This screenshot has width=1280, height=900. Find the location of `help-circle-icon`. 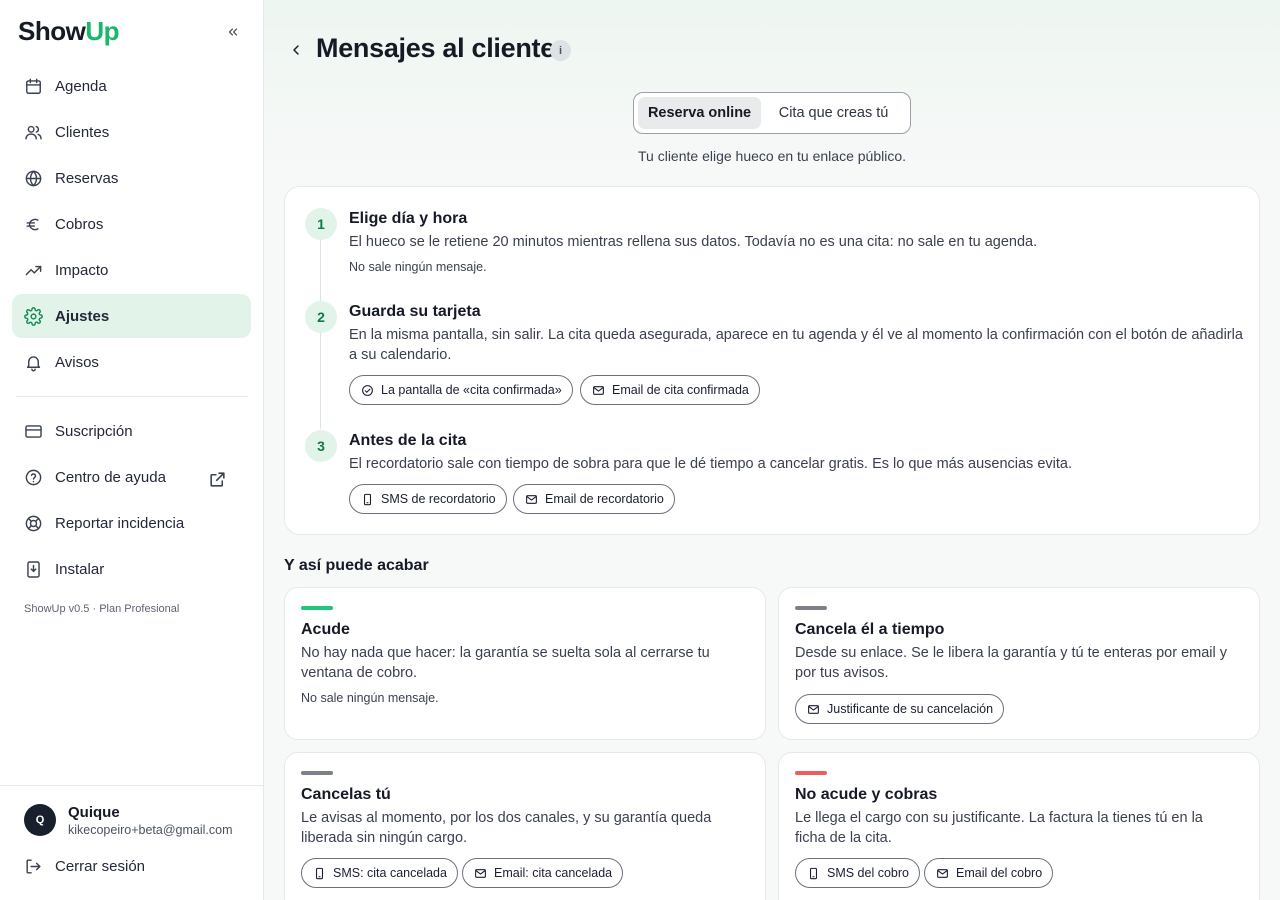

help-circle-icon is located at coordinates (33, 477).